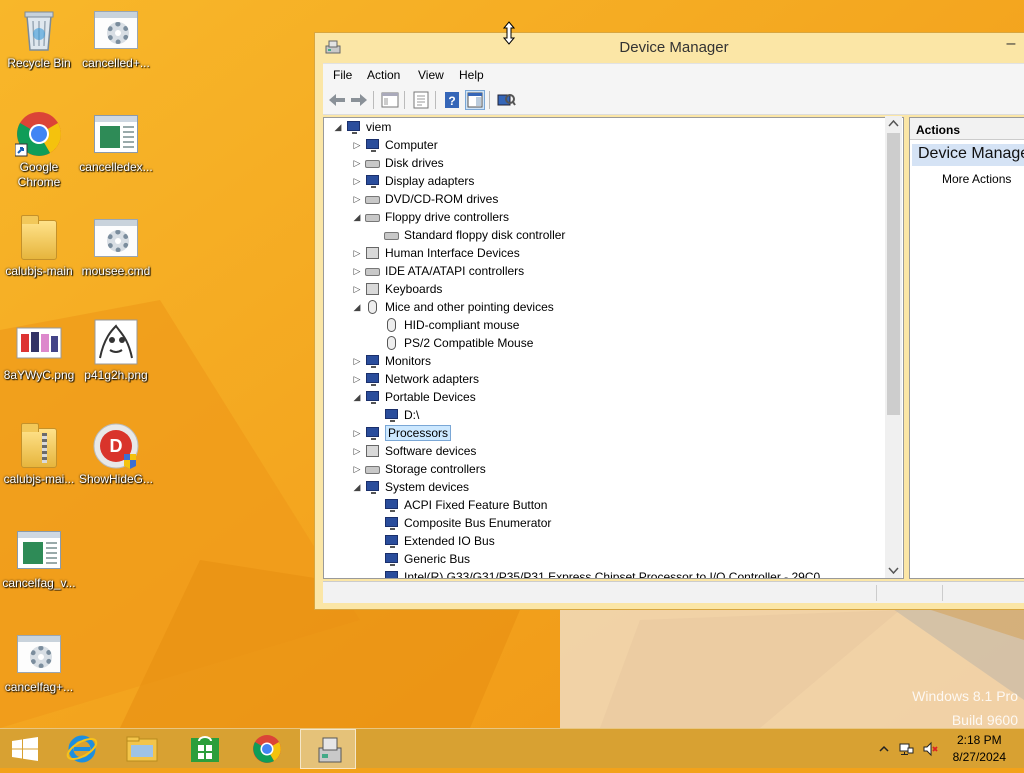 Image resolution: width=1024 pixels, height=773 pixels. I want to click on tree-item-label: Display adapters, so click(430, 181).